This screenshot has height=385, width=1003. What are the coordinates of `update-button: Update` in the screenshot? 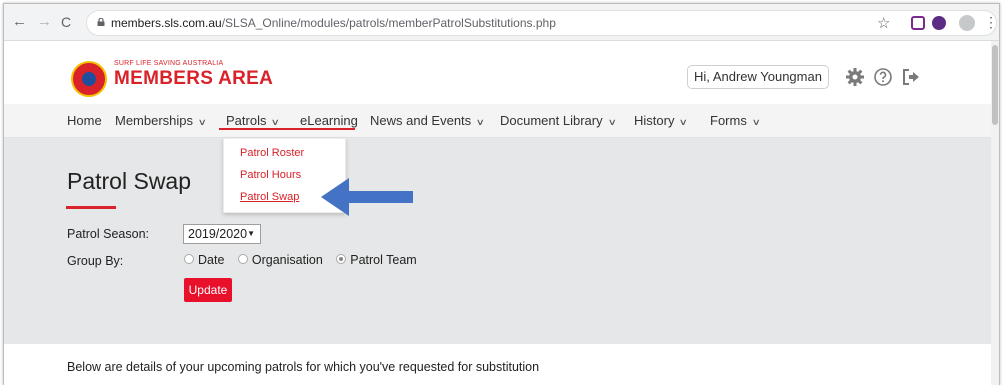 It's located at (208, 290).